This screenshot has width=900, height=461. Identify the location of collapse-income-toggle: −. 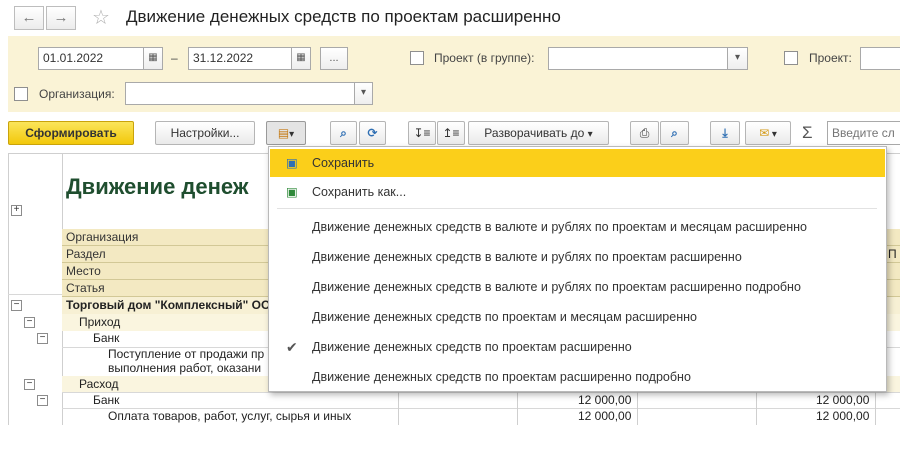
(29, 322).